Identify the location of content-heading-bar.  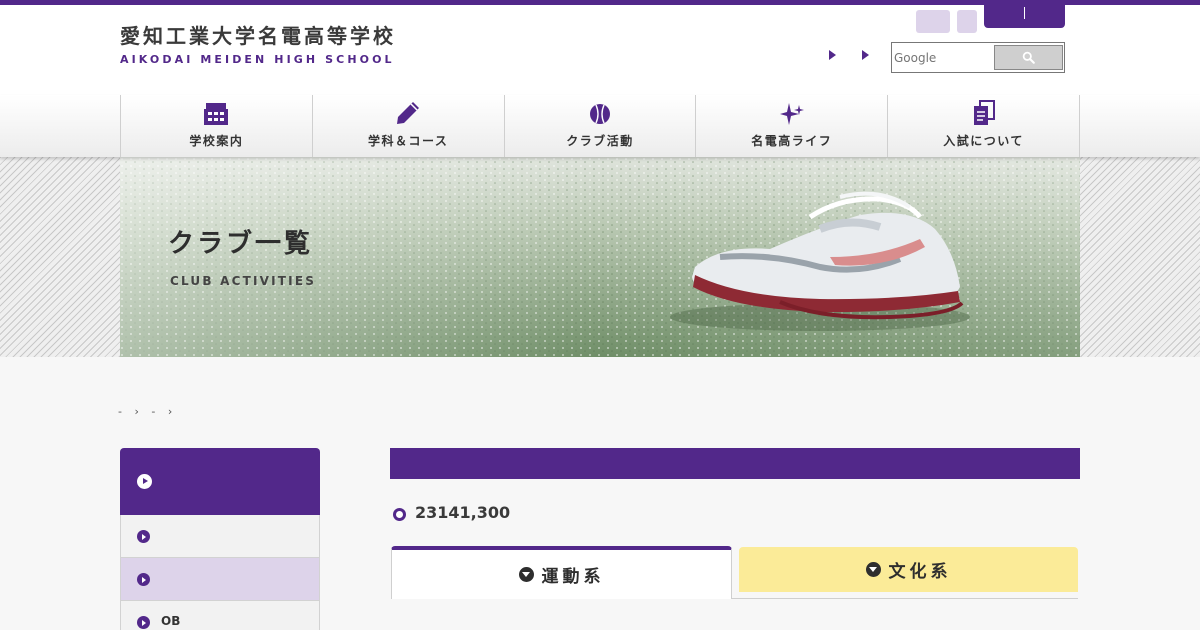
(735, 463).